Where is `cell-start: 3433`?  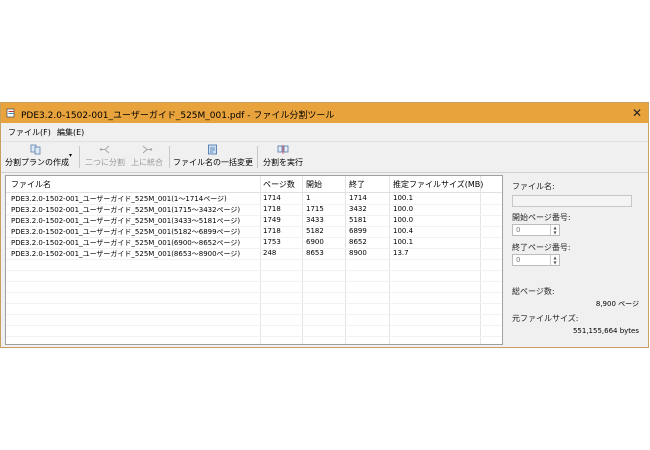 cell-start: 3433 is located at coordinates (315, 220).